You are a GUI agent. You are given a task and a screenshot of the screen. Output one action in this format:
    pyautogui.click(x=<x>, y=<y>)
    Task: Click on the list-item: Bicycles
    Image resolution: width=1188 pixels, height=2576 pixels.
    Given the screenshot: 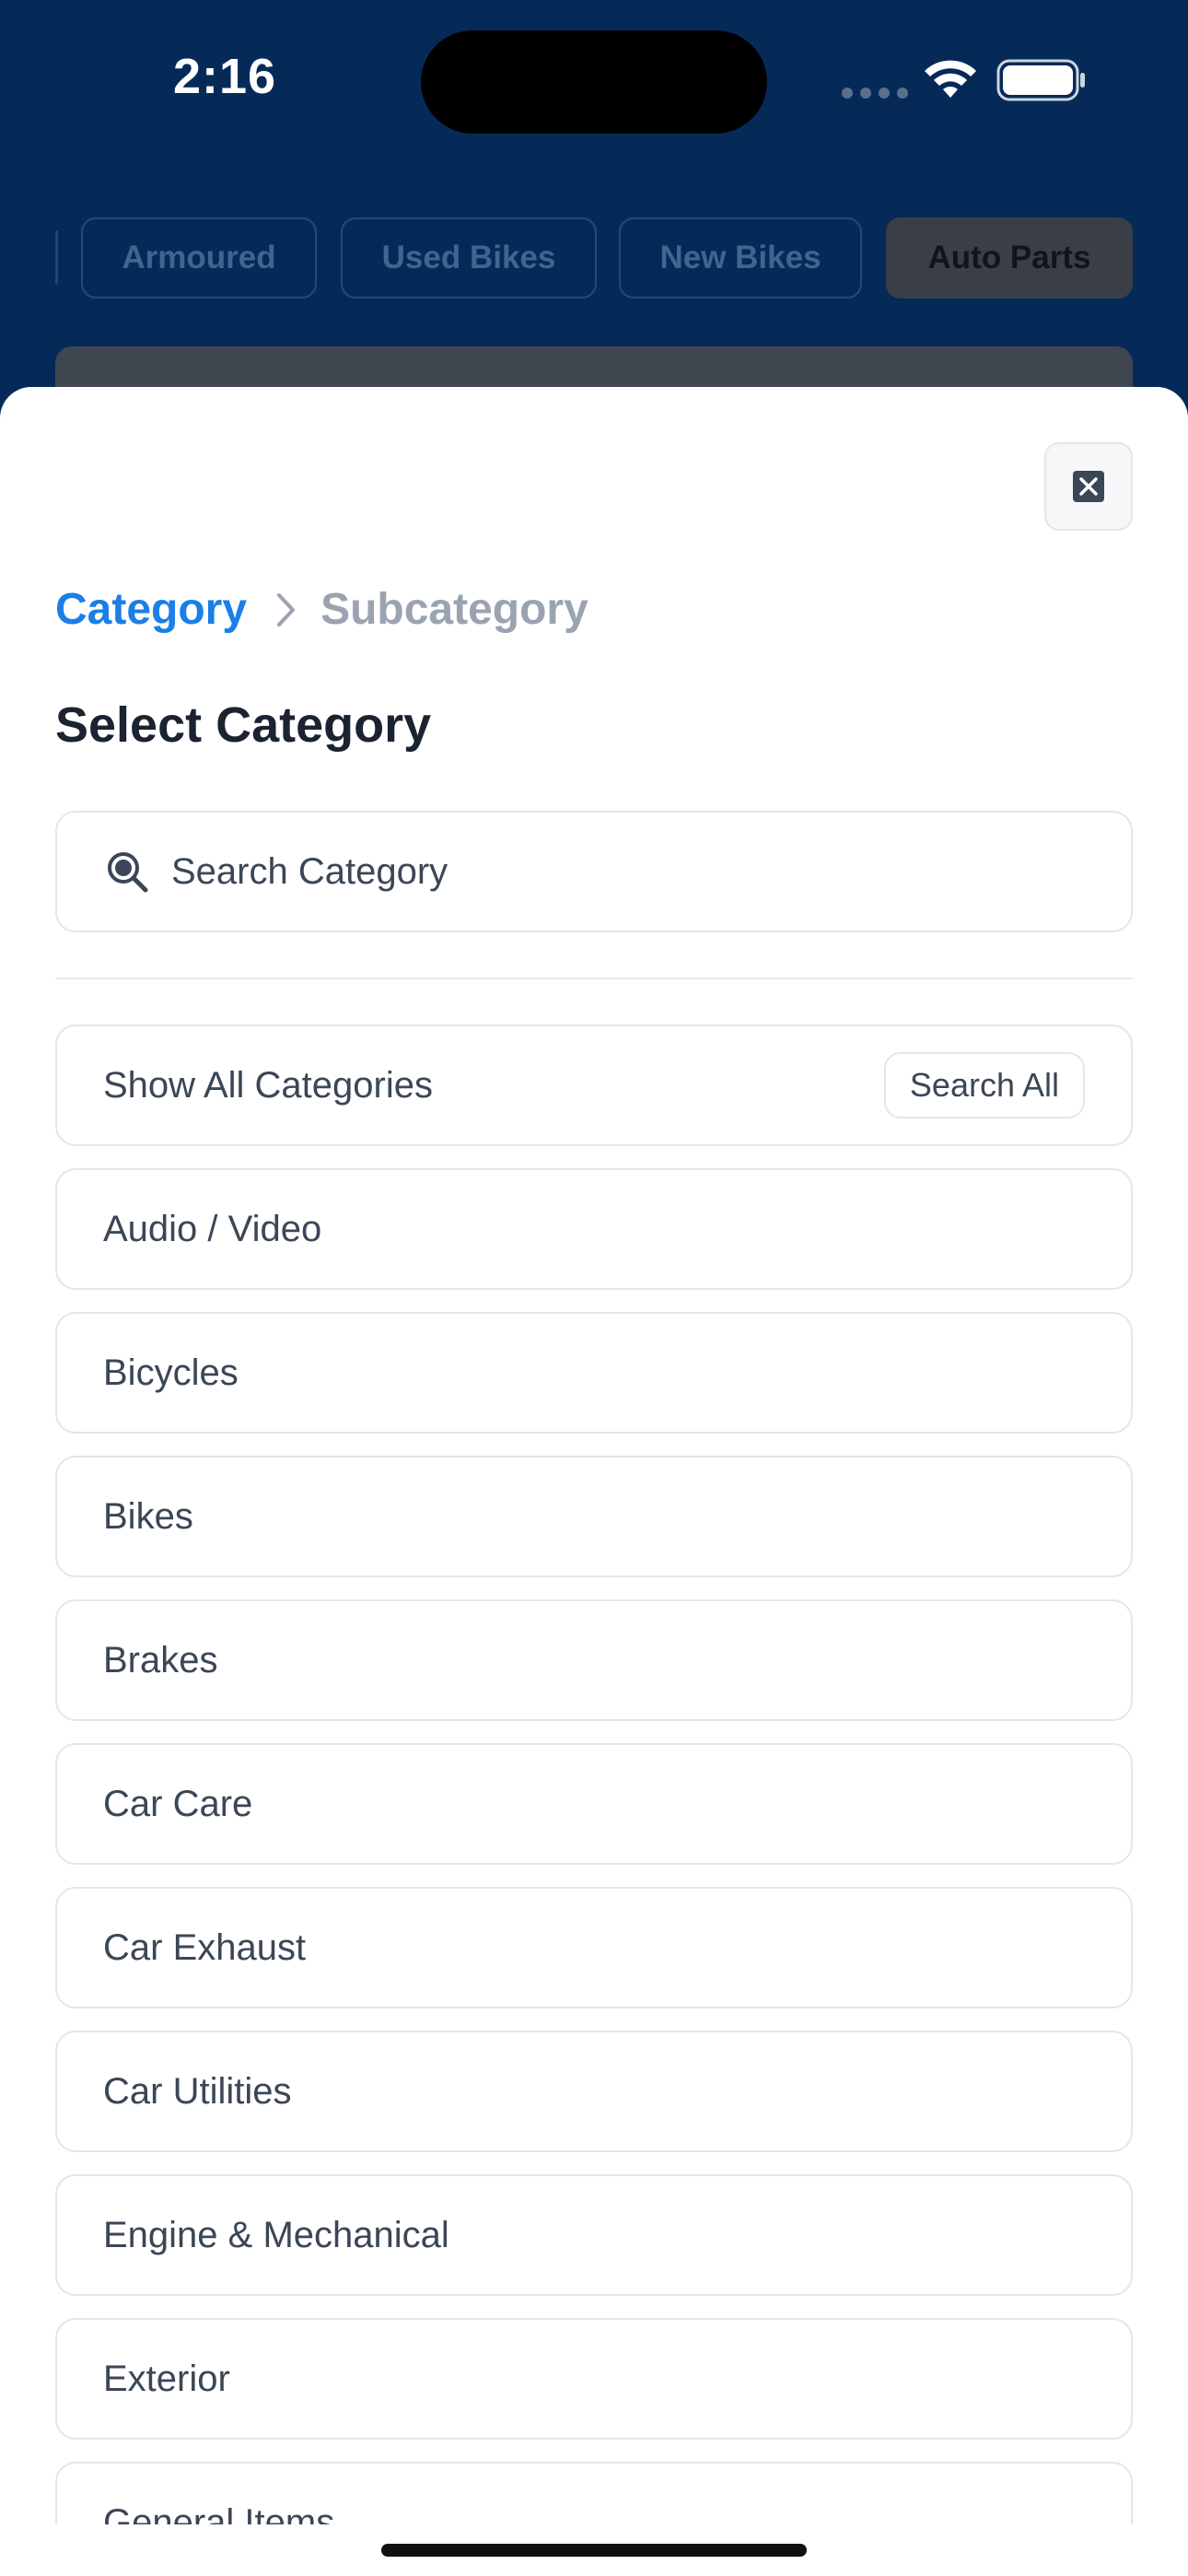 What is the action you would take?
    pyautogui.click(x=594, y=1373)
    